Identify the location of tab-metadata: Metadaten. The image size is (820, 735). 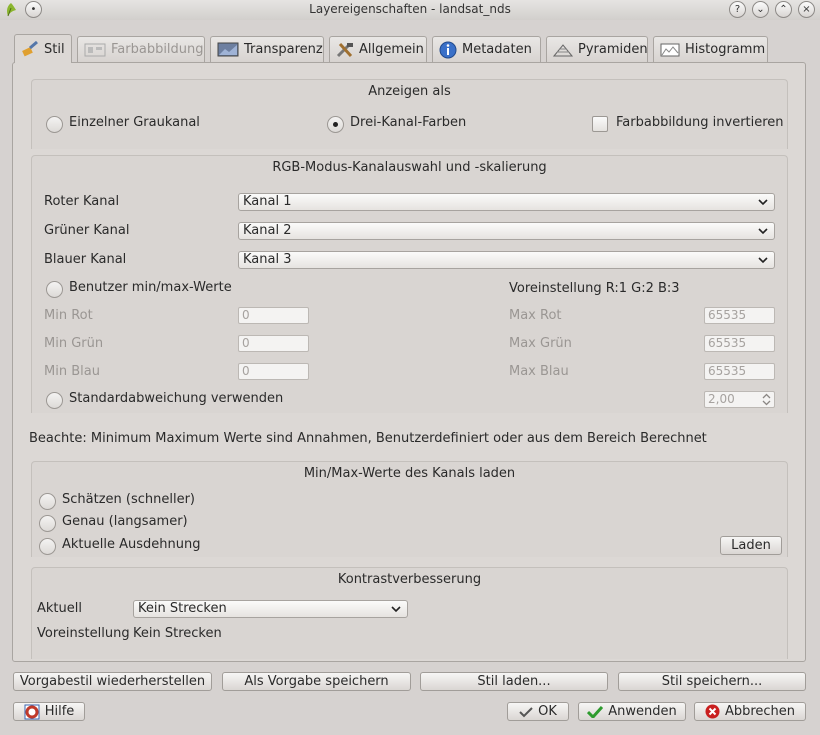
(486, 49).